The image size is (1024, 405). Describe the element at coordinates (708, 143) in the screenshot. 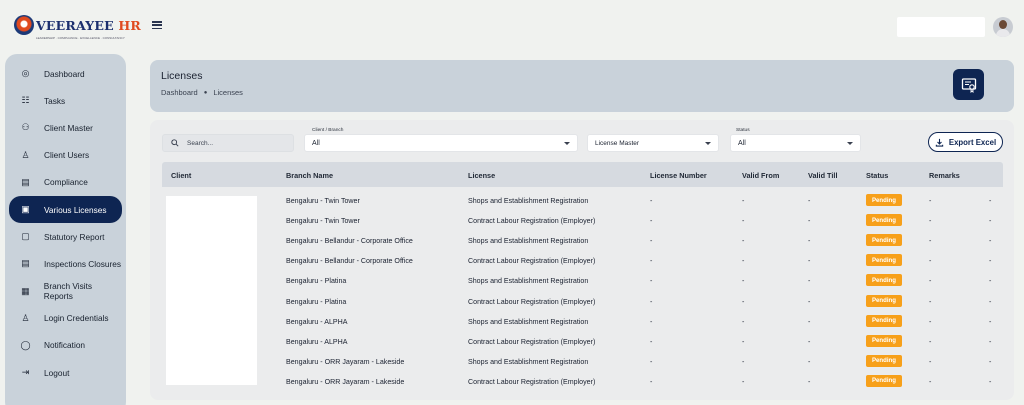

I see `chevron-down-icon` at that location.